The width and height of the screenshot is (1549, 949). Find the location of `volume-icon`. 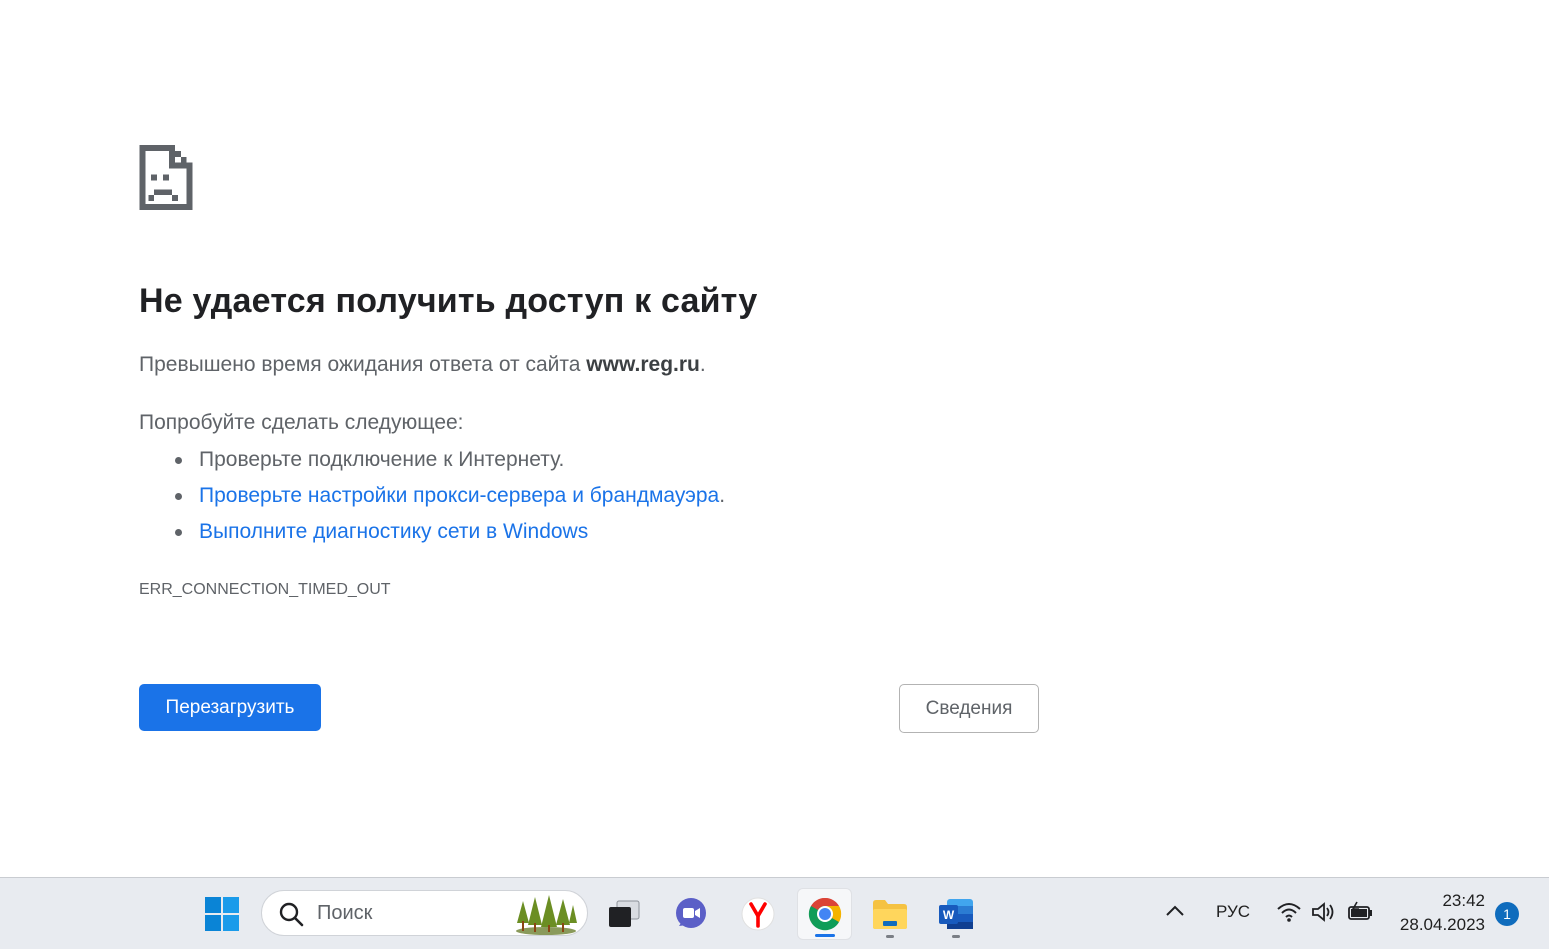

volume-icon is located at coordinates (1324, 912).